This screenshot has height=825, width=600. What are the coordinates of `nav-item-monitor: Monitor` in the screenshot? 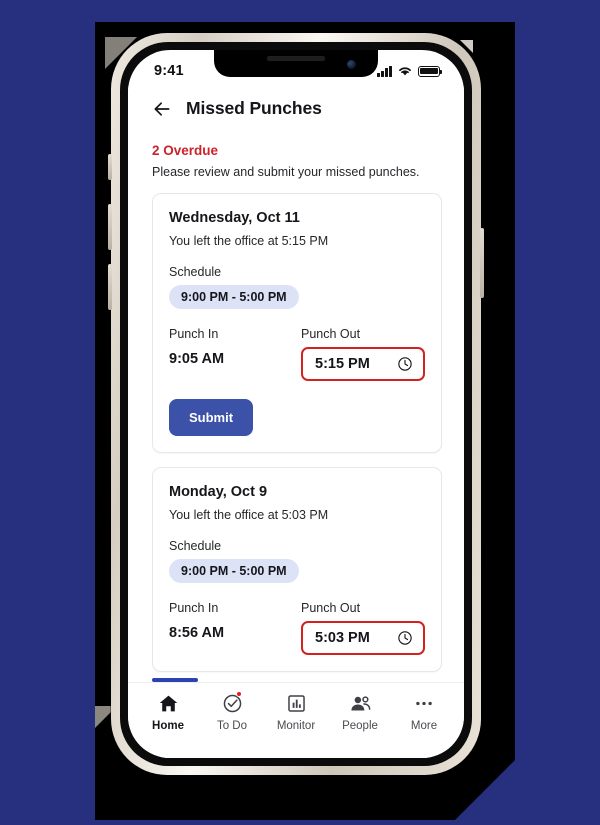 It's located at (296, 712).